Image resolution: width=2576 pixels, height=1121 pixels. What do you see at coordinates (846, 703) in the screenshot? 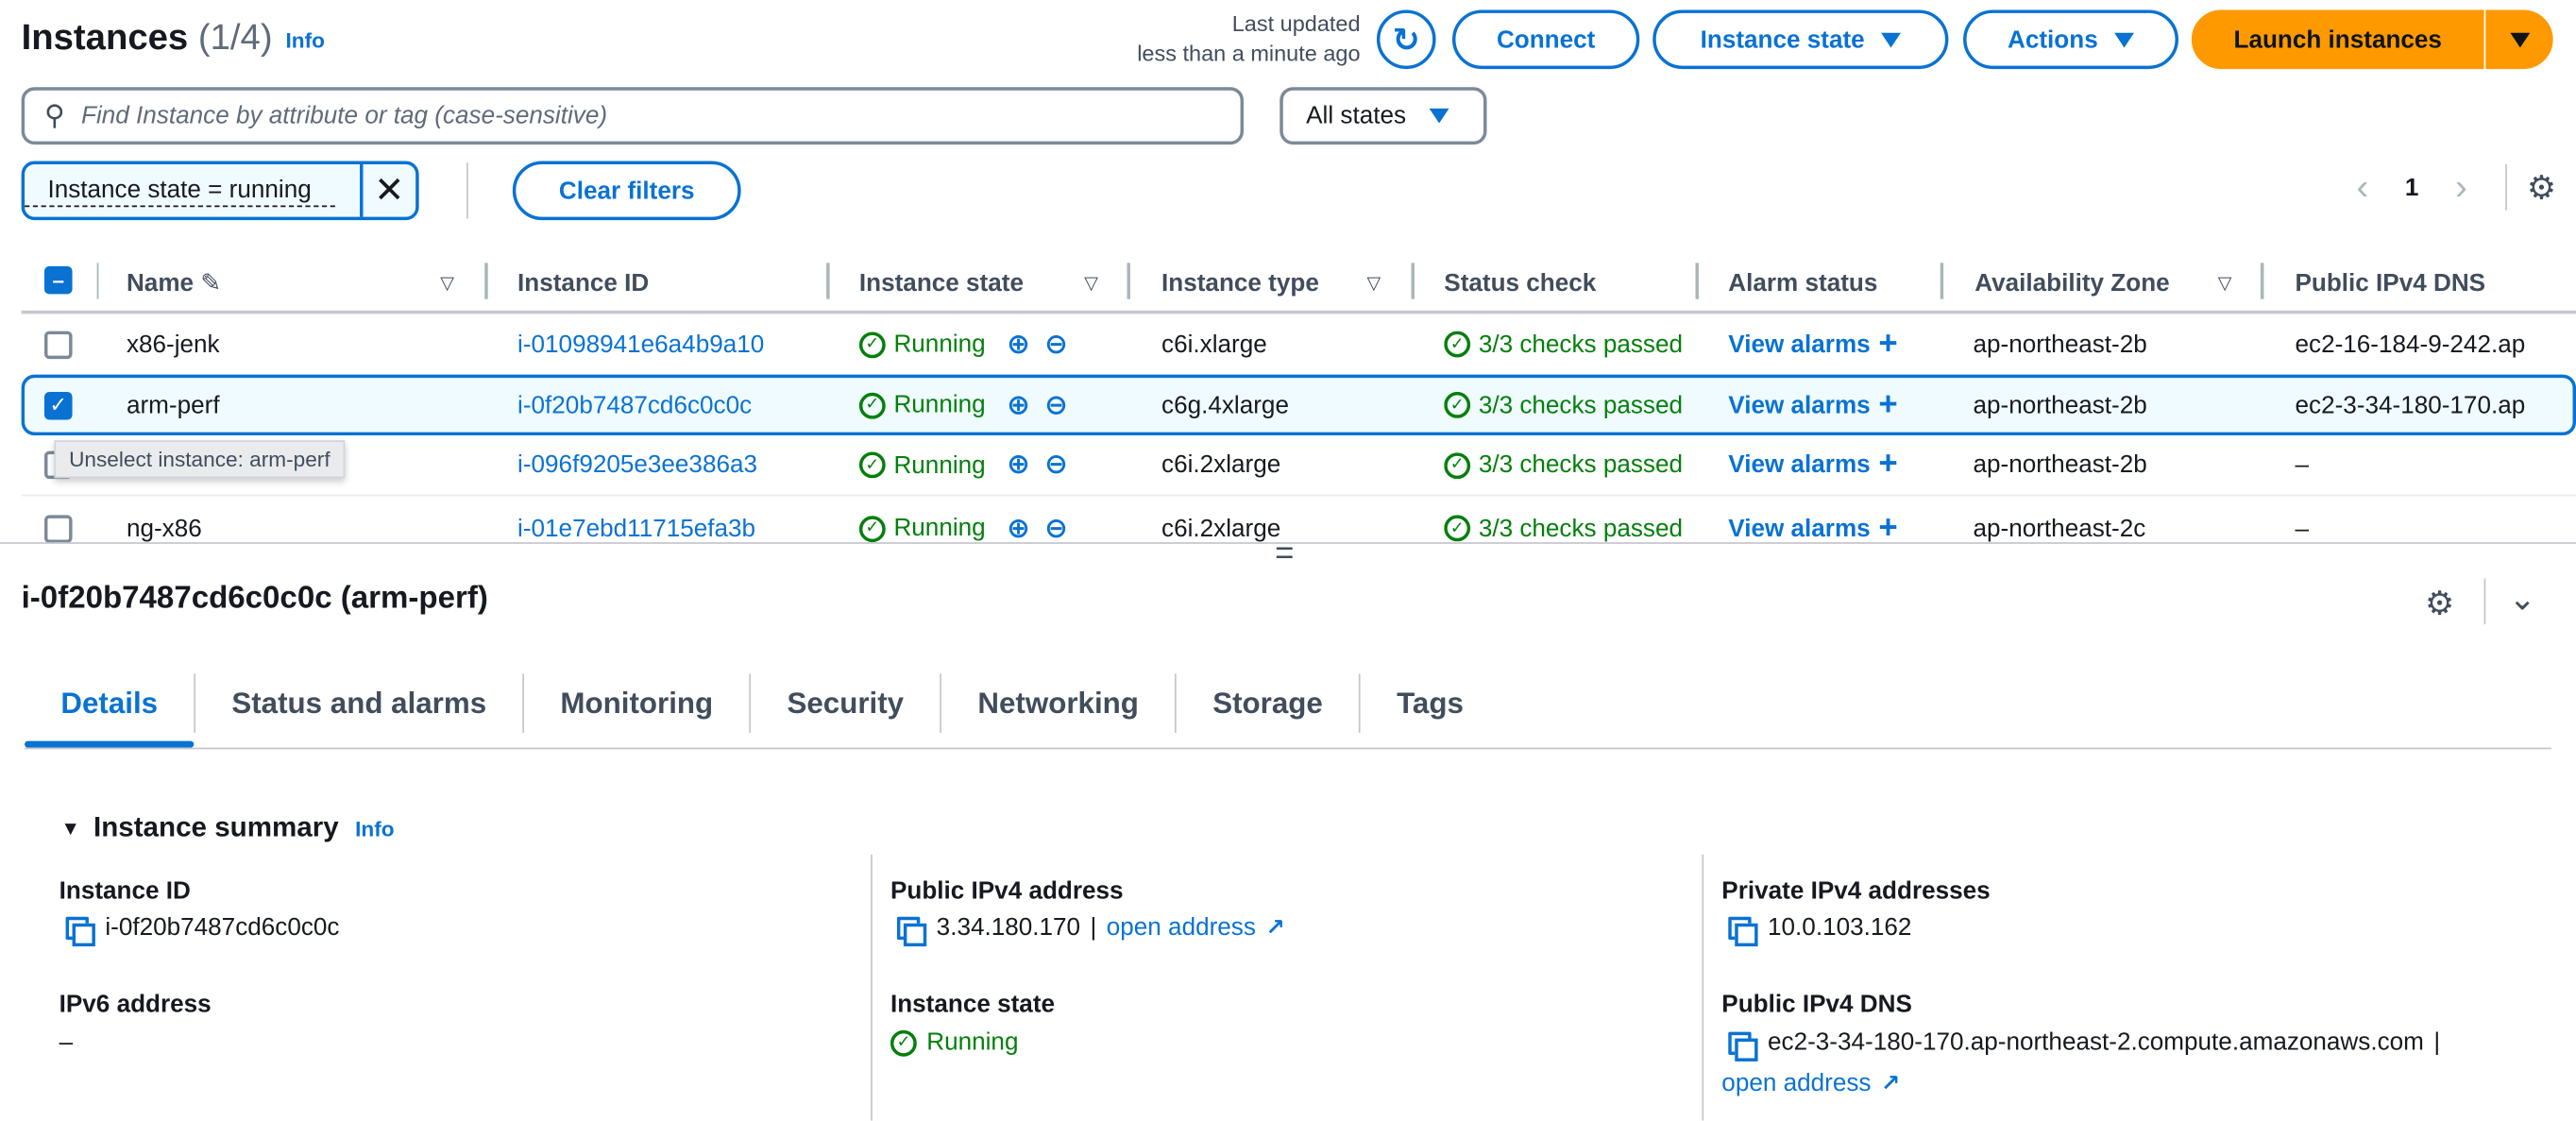
I see `tab-security: Security` at bounding box center [846, 703].